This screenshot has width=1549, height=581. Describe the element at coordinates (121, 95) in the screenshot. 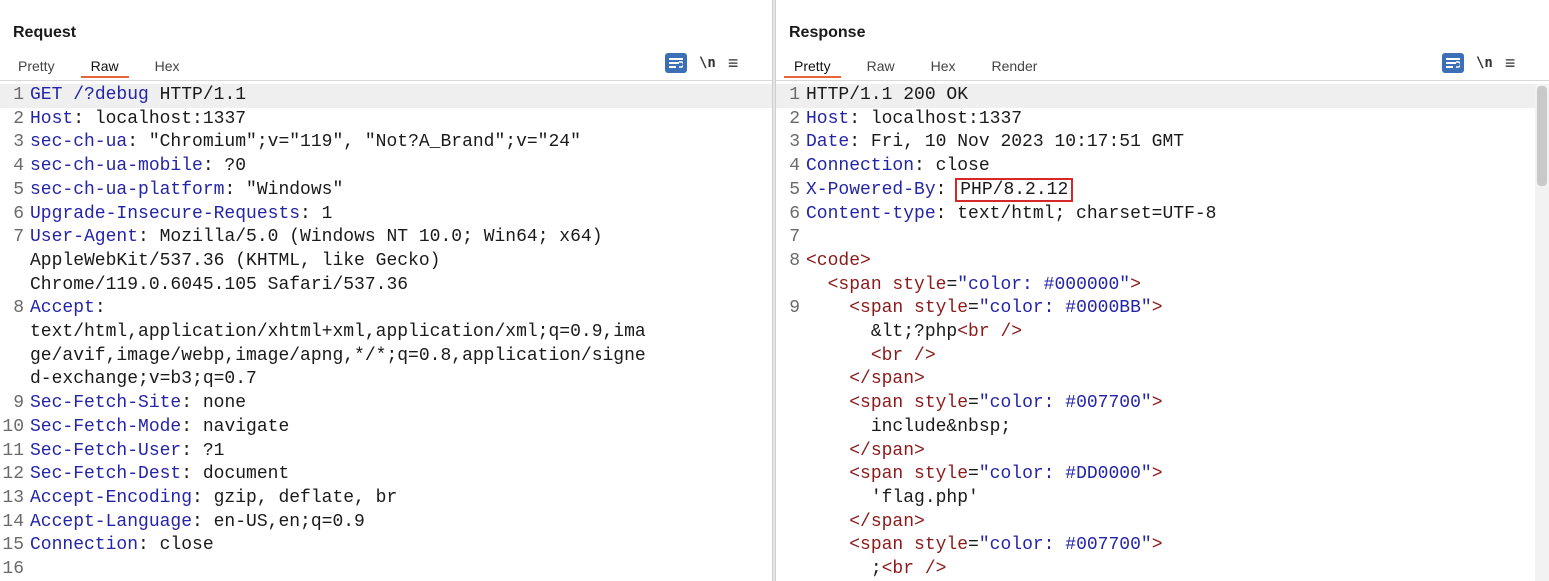

I see `query-param: debug` at that location.